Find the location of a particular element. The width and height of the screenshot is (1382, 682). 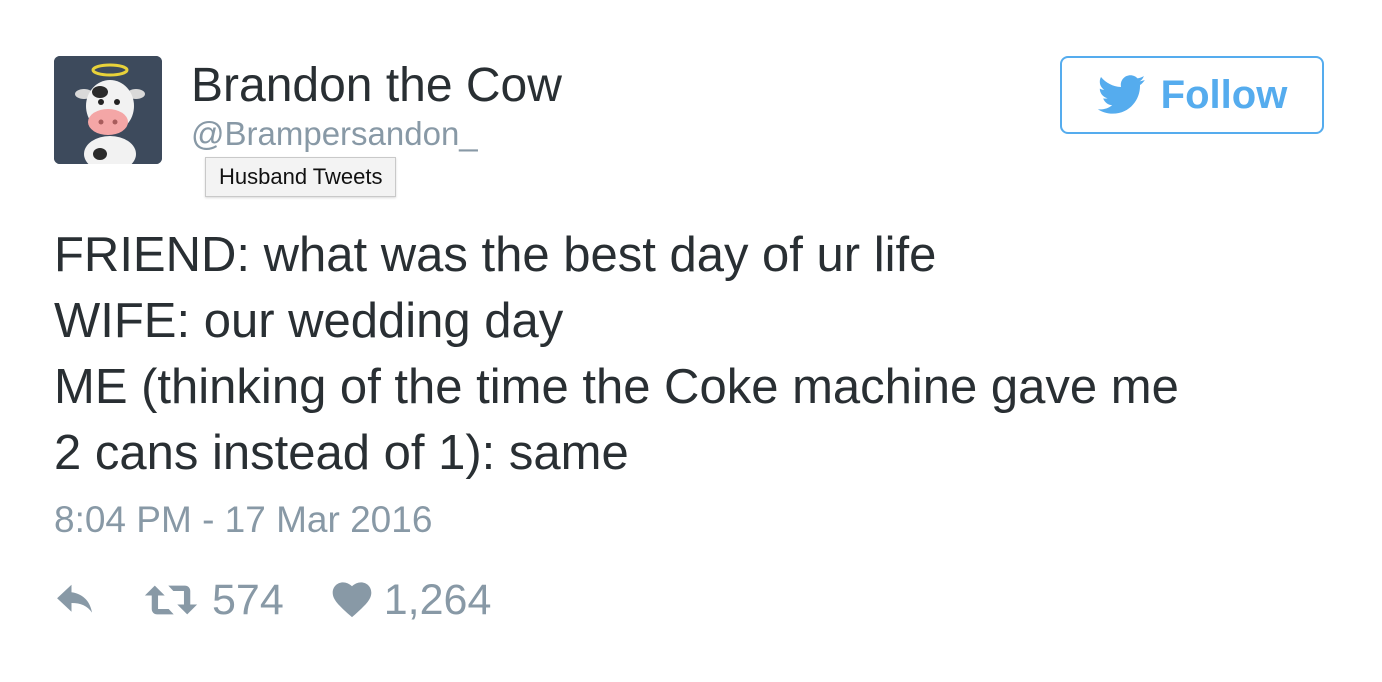

follow-button: Follow is located at coordinates (1192, 95).